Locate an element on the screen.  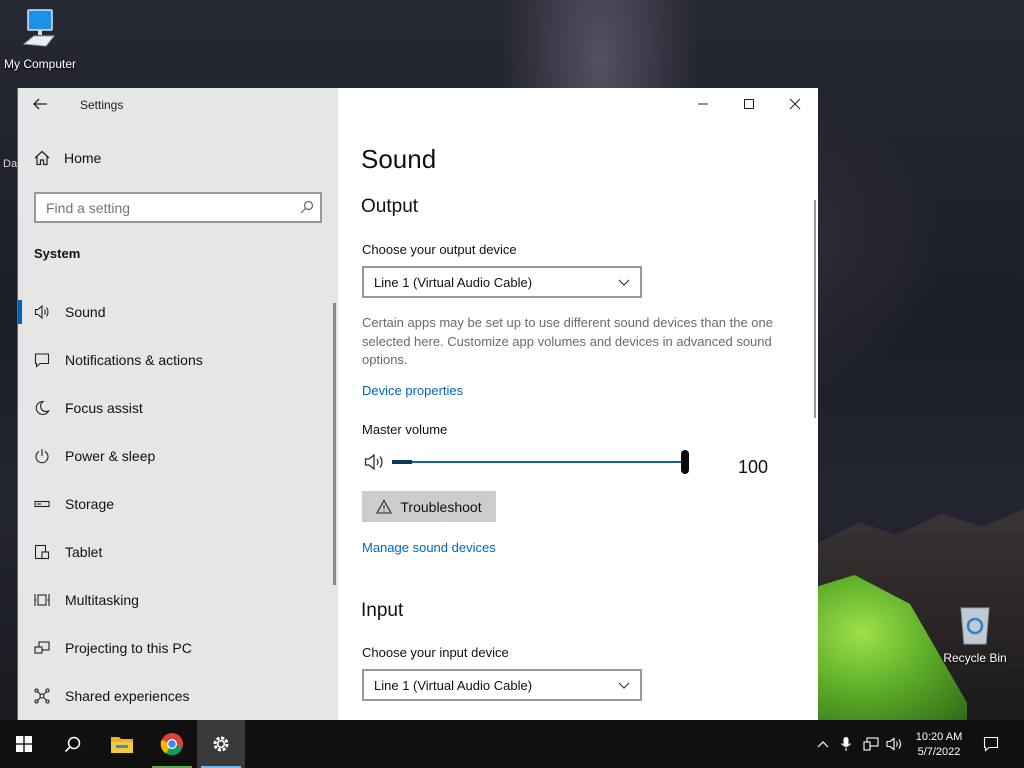
sidebar-item-label: Notifications & actions is located at coordinates (134, 360).